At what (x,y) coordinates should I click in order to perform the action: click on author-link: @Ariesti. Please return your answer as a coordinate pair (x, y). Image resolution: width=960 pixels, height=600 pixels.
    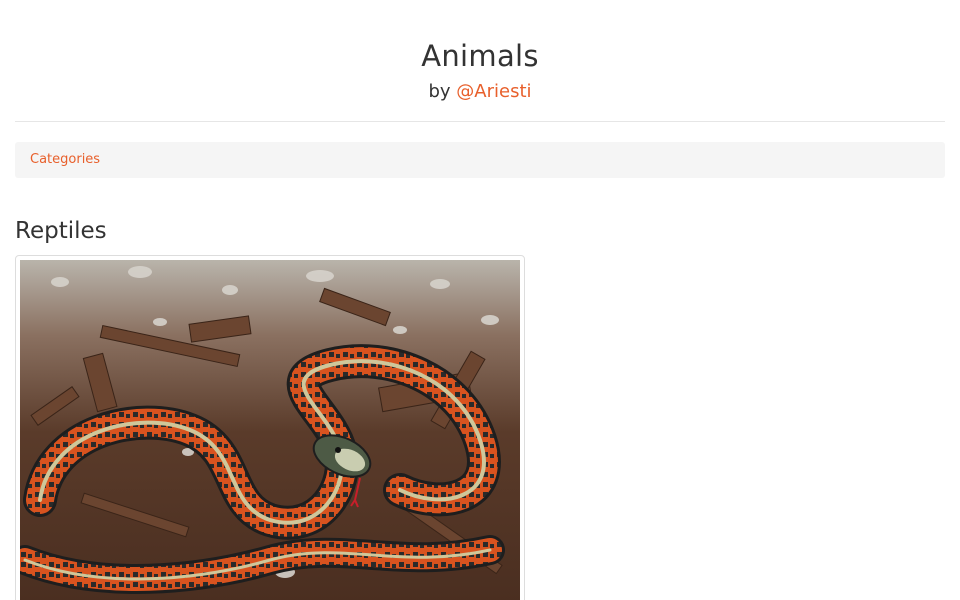
    Looking at the image, I should click on (493, 91).